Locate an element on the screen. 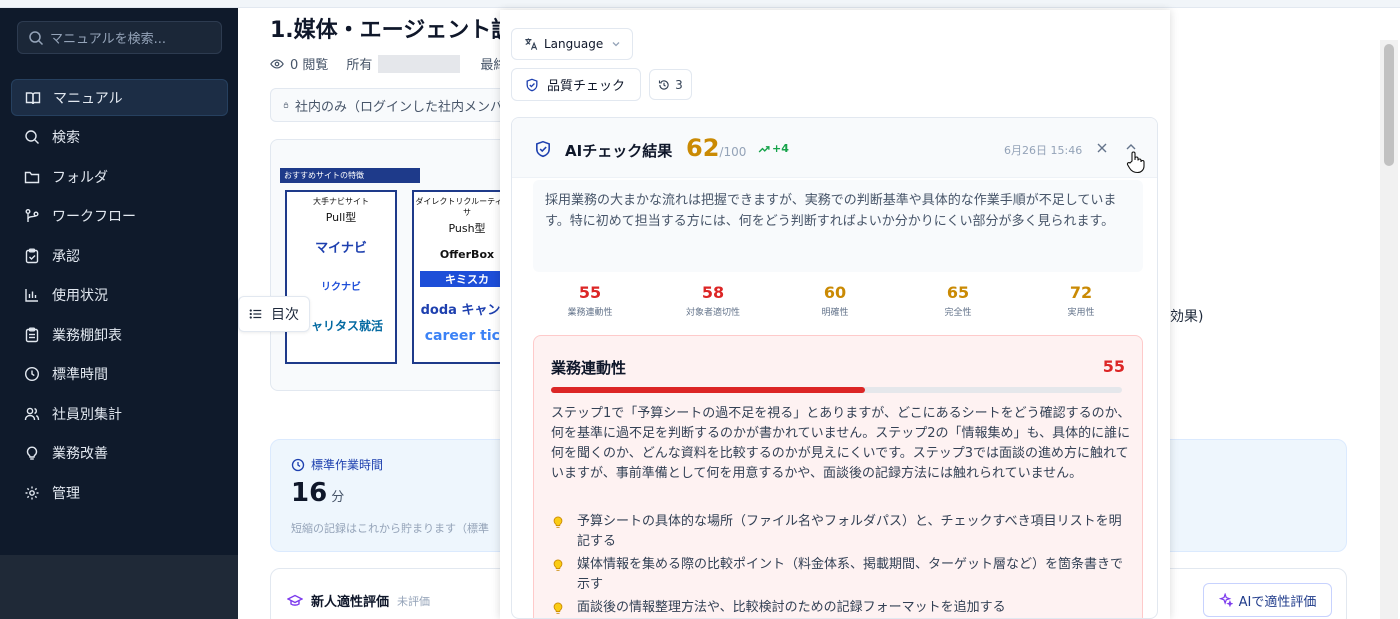 This screenshot has width=1400, height=619. metric-label: 実用性 is located at coordinates (1081, 313).